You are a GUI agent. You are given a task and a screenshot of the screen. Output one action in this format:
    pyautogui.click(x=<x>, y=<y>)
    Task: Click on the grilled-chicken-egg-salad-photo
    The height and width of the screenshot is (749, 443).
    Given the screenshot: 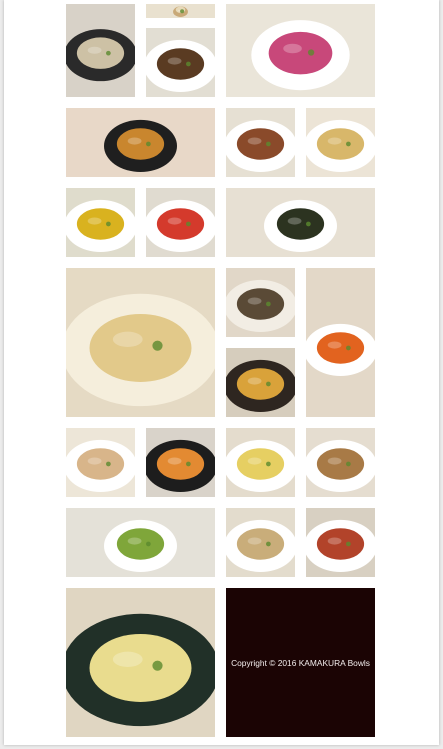 What is the action you would take?
    pyautogui.click(x=140, y=662)
    